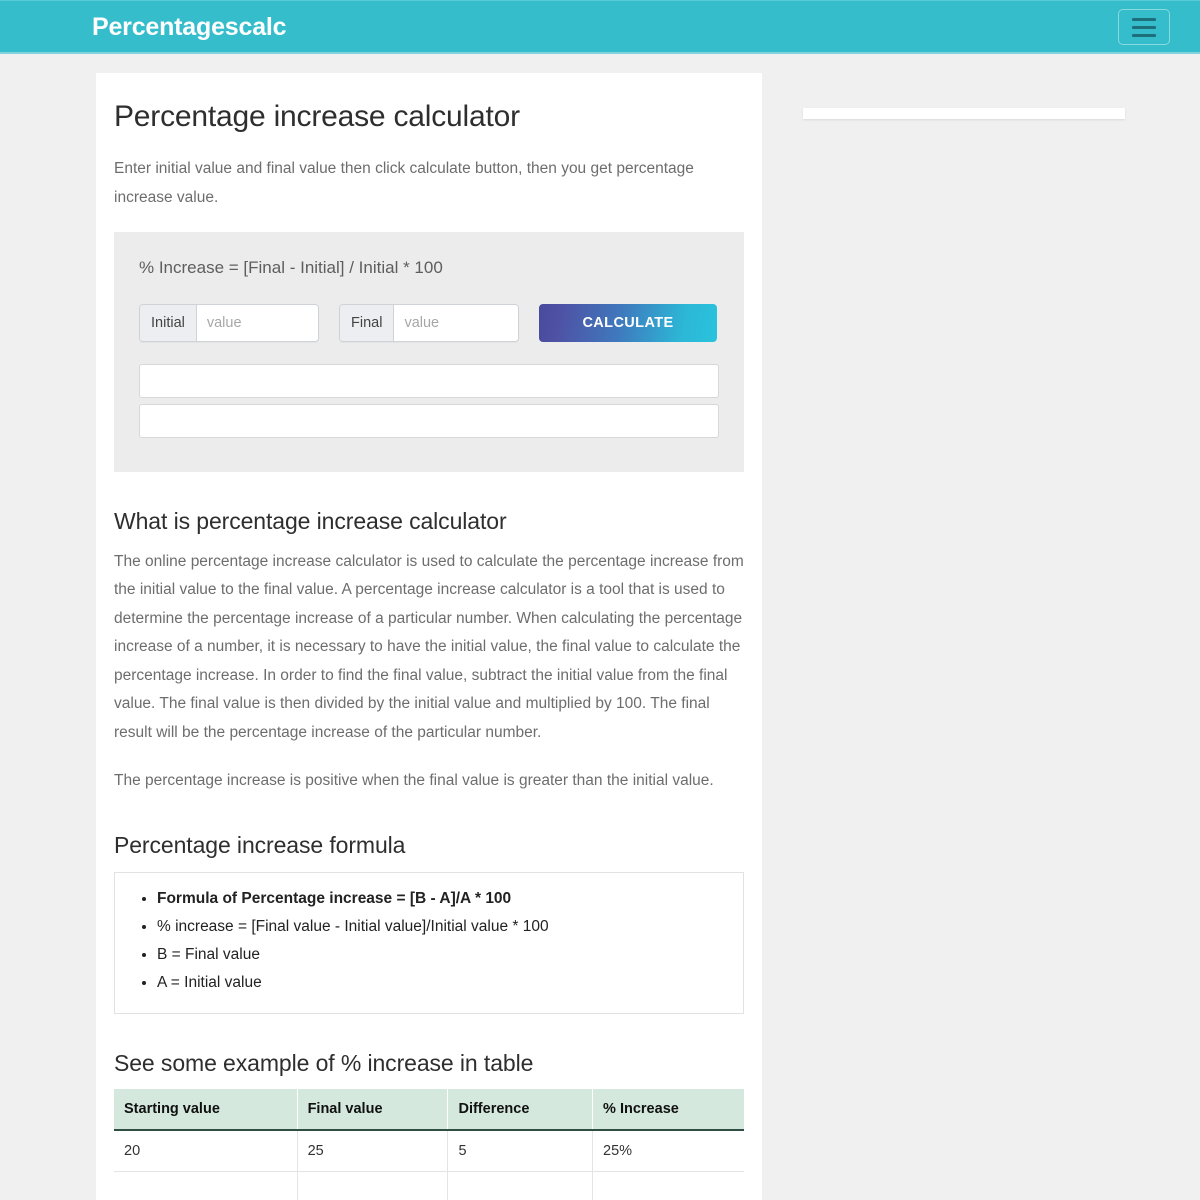  I want to click on table-row: 20 25 5 25%, so click(429, 1151).